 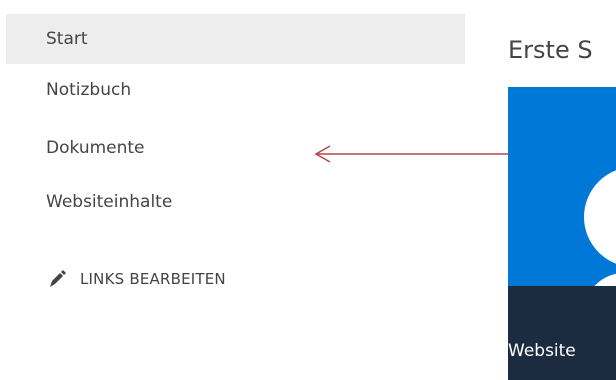 I want to click on sharepoint-icon, so click(x=600, y=228).